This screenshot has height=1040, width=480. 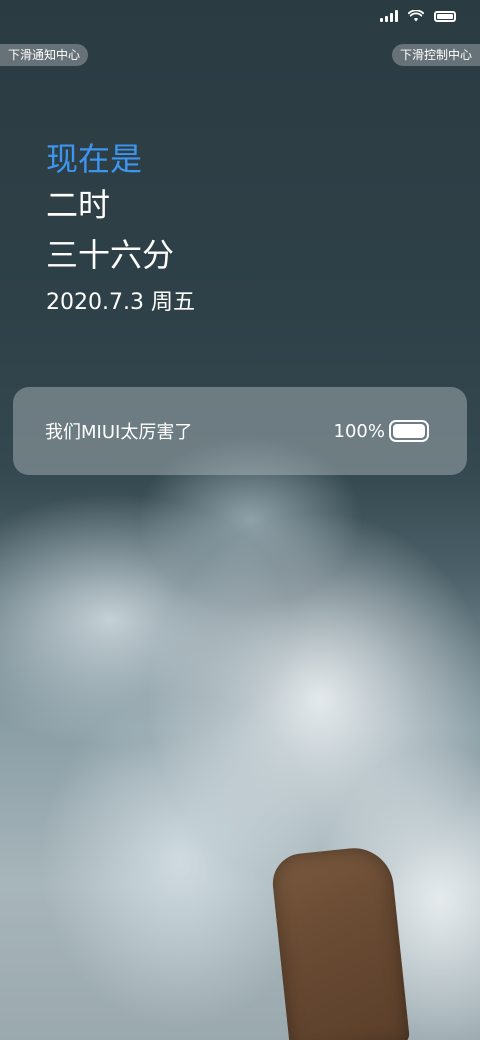 I want to click on signal-icon, so click(x=389, y=16).